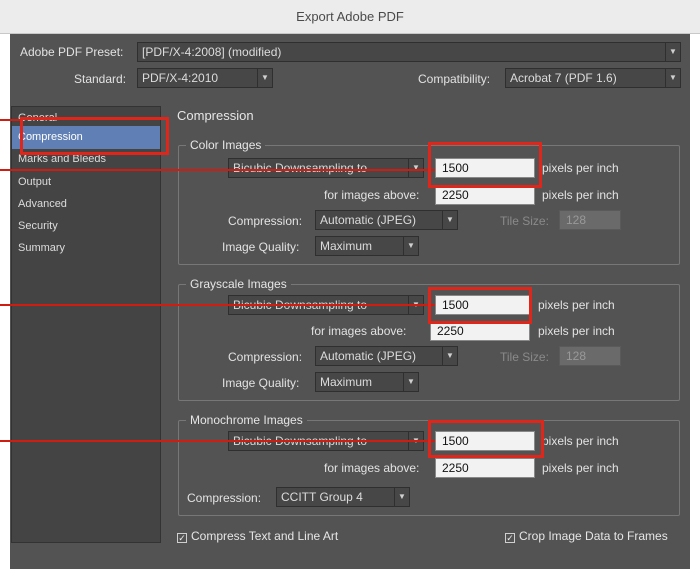  What do you see at coordinates (261, 383) in the screenshot?
I see `gray-quality-label: Image Quality:` at bounding box center [261, 383].